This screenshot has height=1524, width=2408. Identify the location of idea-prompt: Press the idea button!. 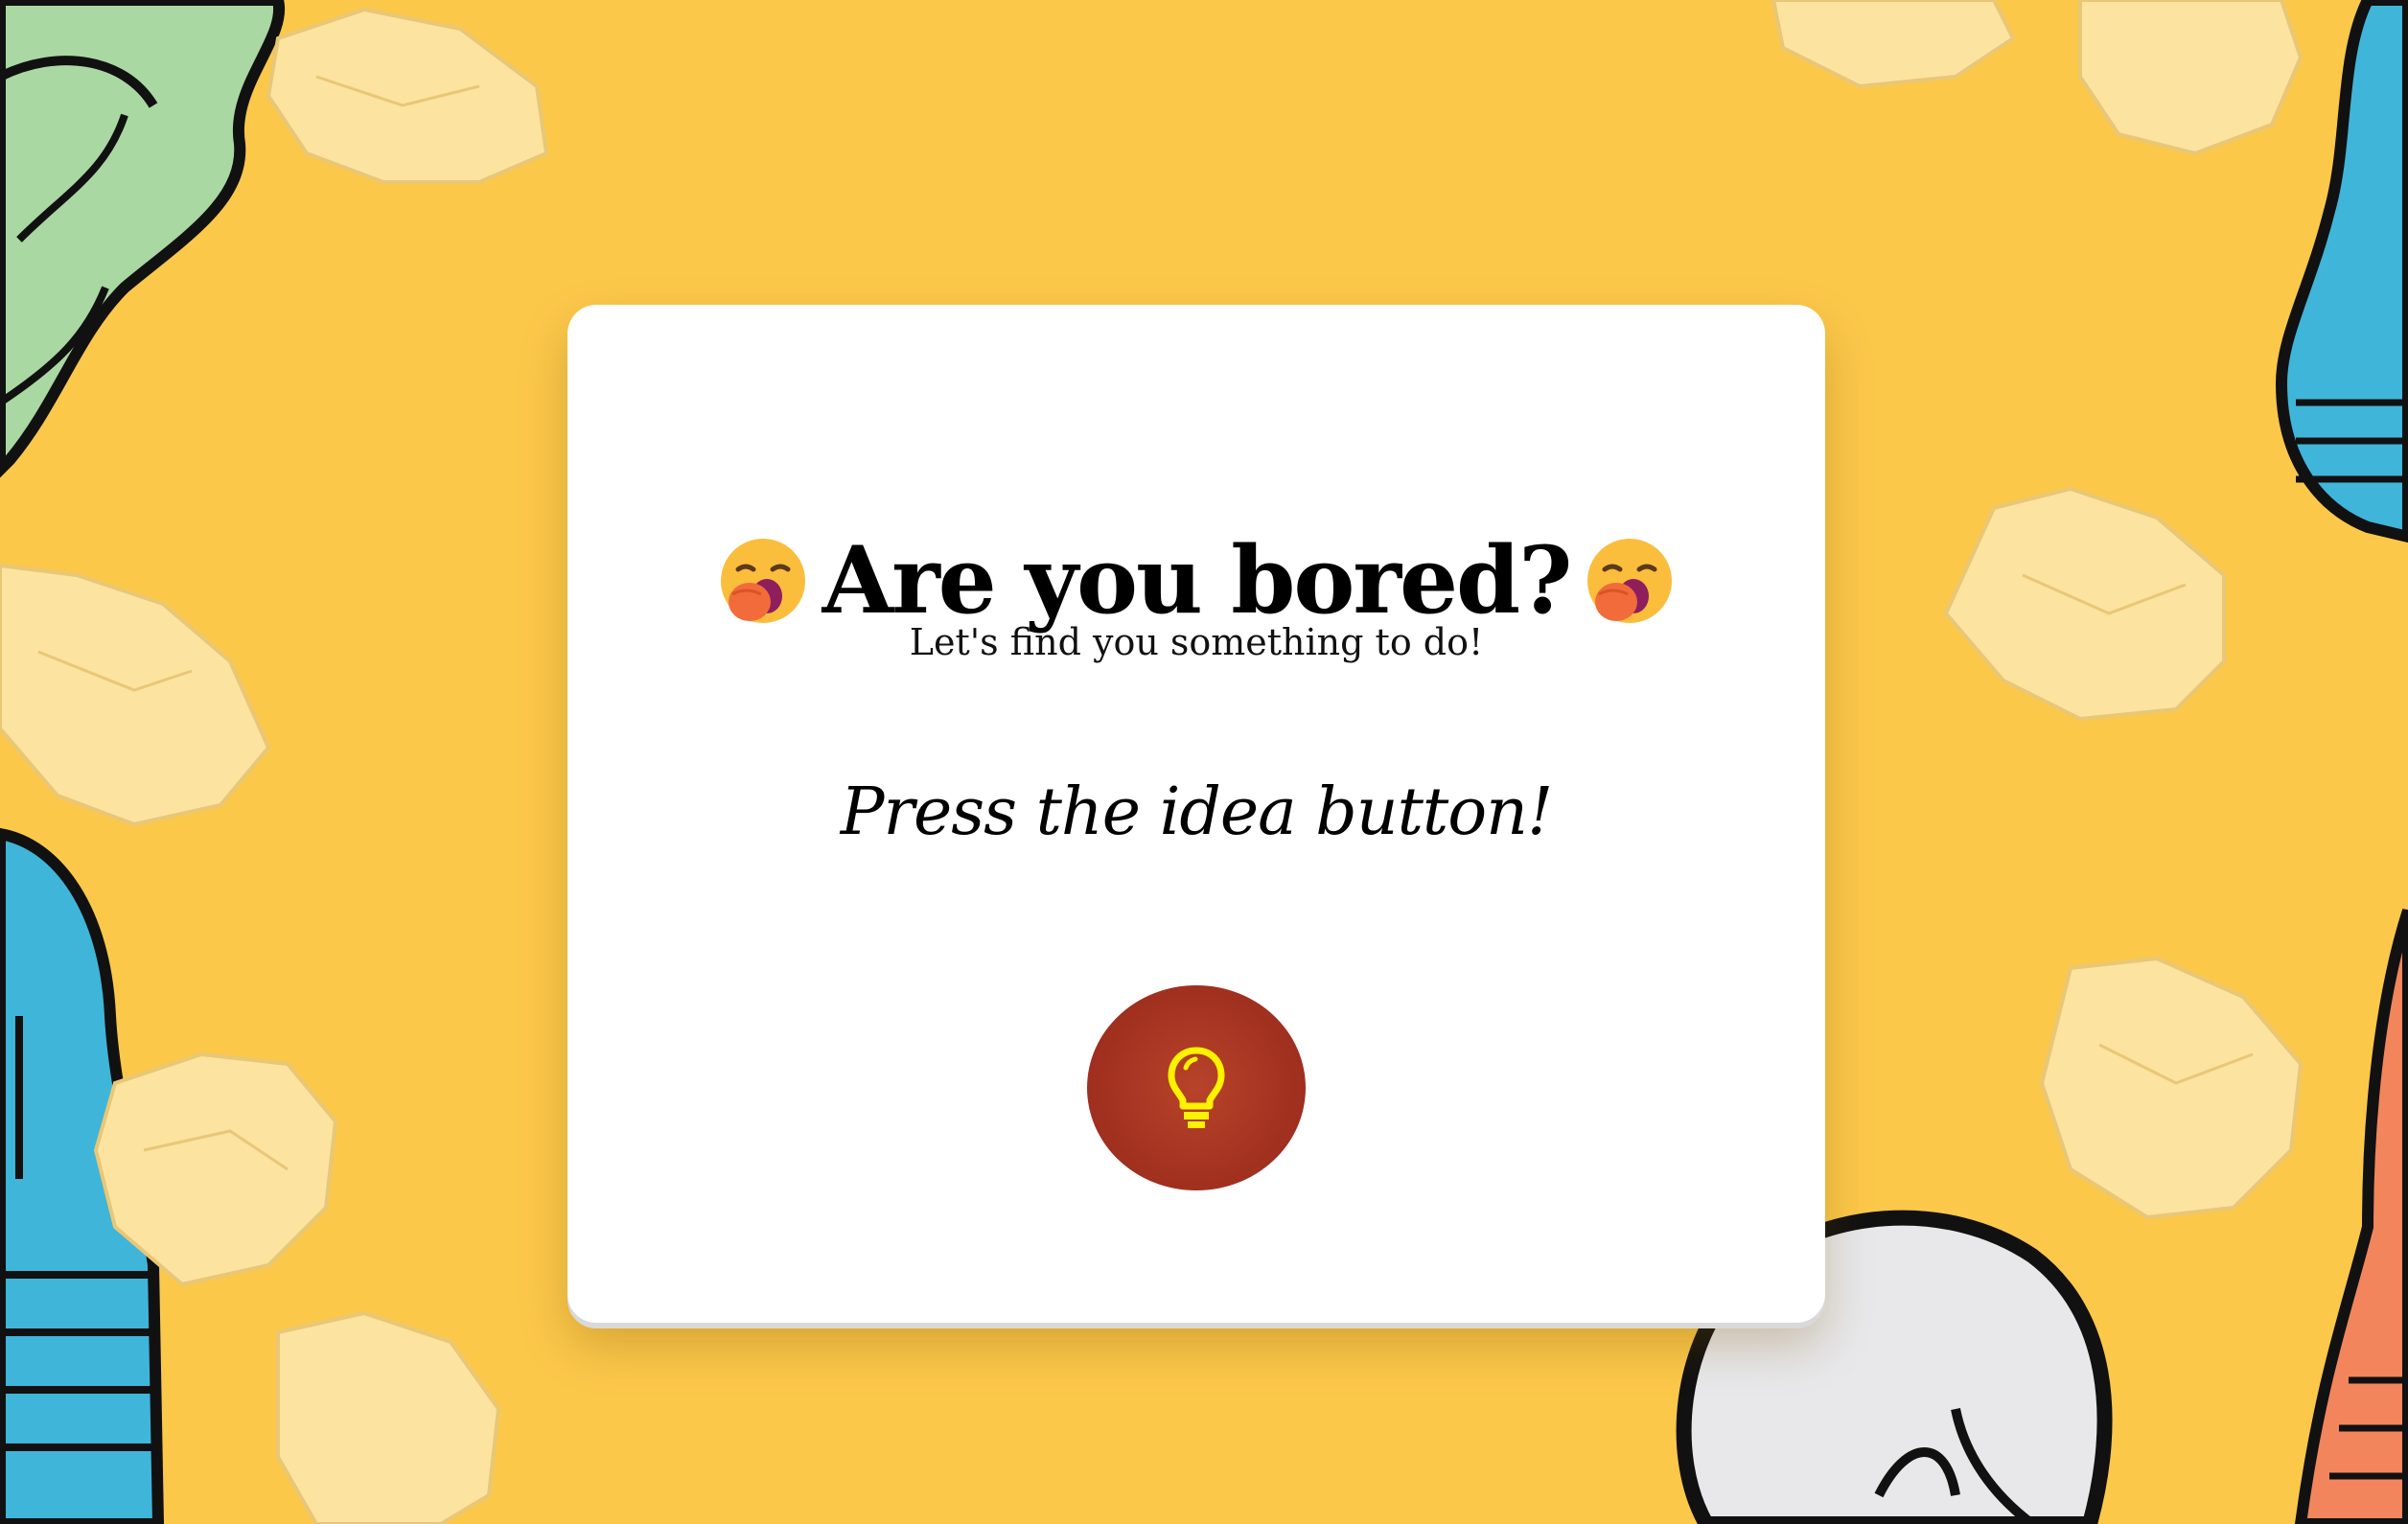
(1197, 812).